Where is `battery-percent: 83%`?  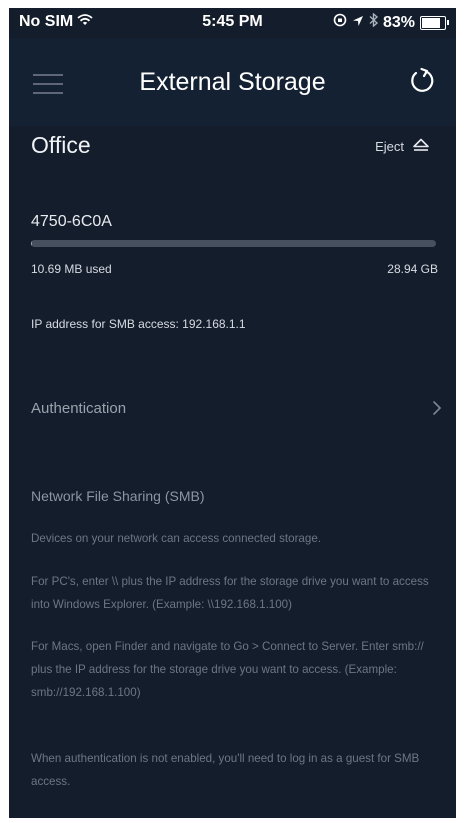
battery-percent: 83% is located at coordinates (398, 22).